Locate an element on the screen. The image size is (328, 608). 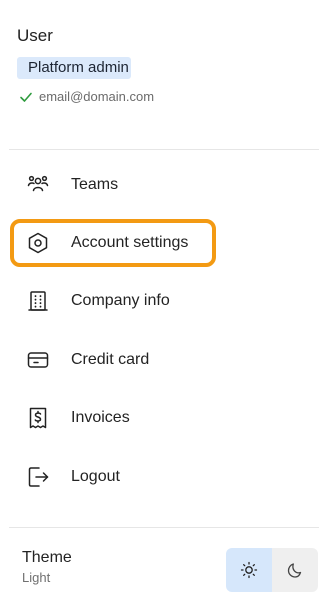
menu-item-invoices: Invoices is located at coordinates (113, 418).